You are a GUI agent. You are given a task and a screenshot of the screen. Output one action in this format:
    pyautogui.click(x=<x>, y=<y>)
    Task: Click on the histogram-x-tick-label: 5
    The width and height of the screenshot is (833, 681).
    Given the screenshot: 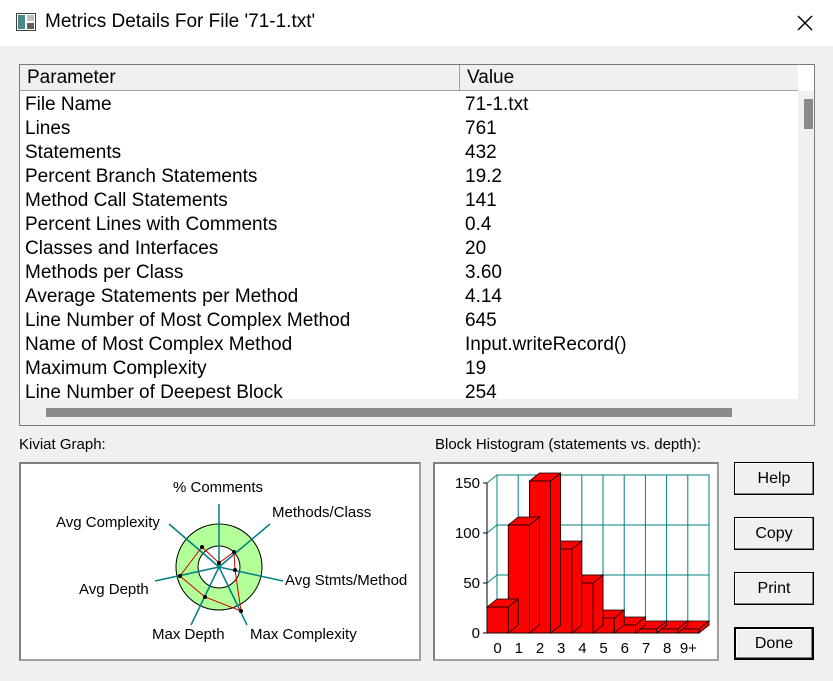 What is the action you would take?
    pyautogui.click(x=603, y=648)
    